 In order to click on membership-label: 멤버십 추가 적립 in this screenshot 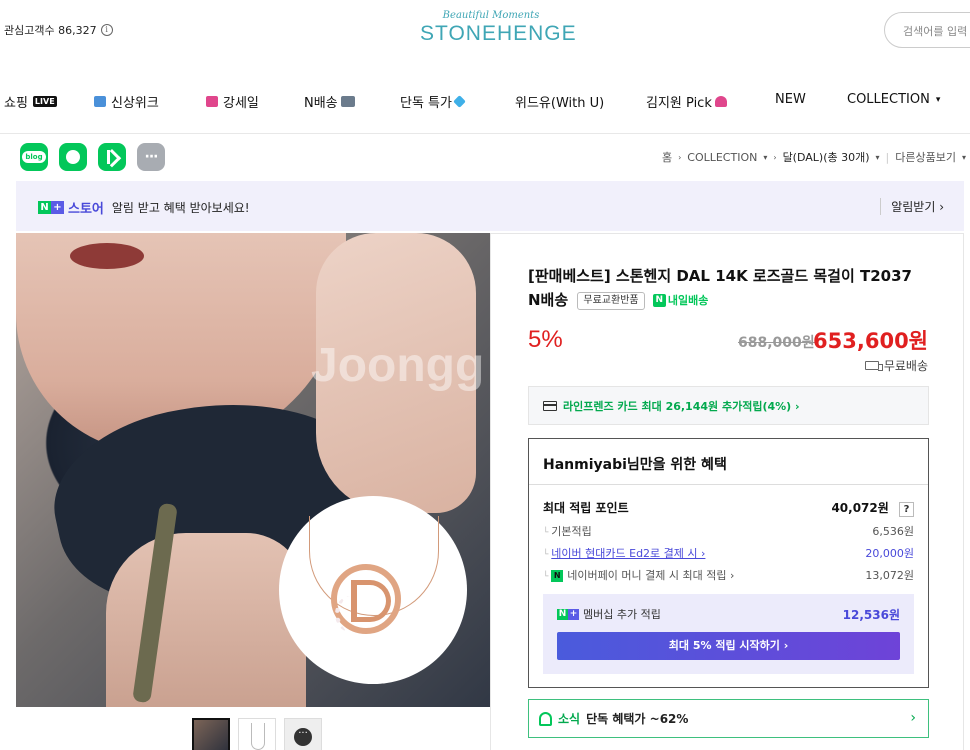, I will do `click(622, 614)`.